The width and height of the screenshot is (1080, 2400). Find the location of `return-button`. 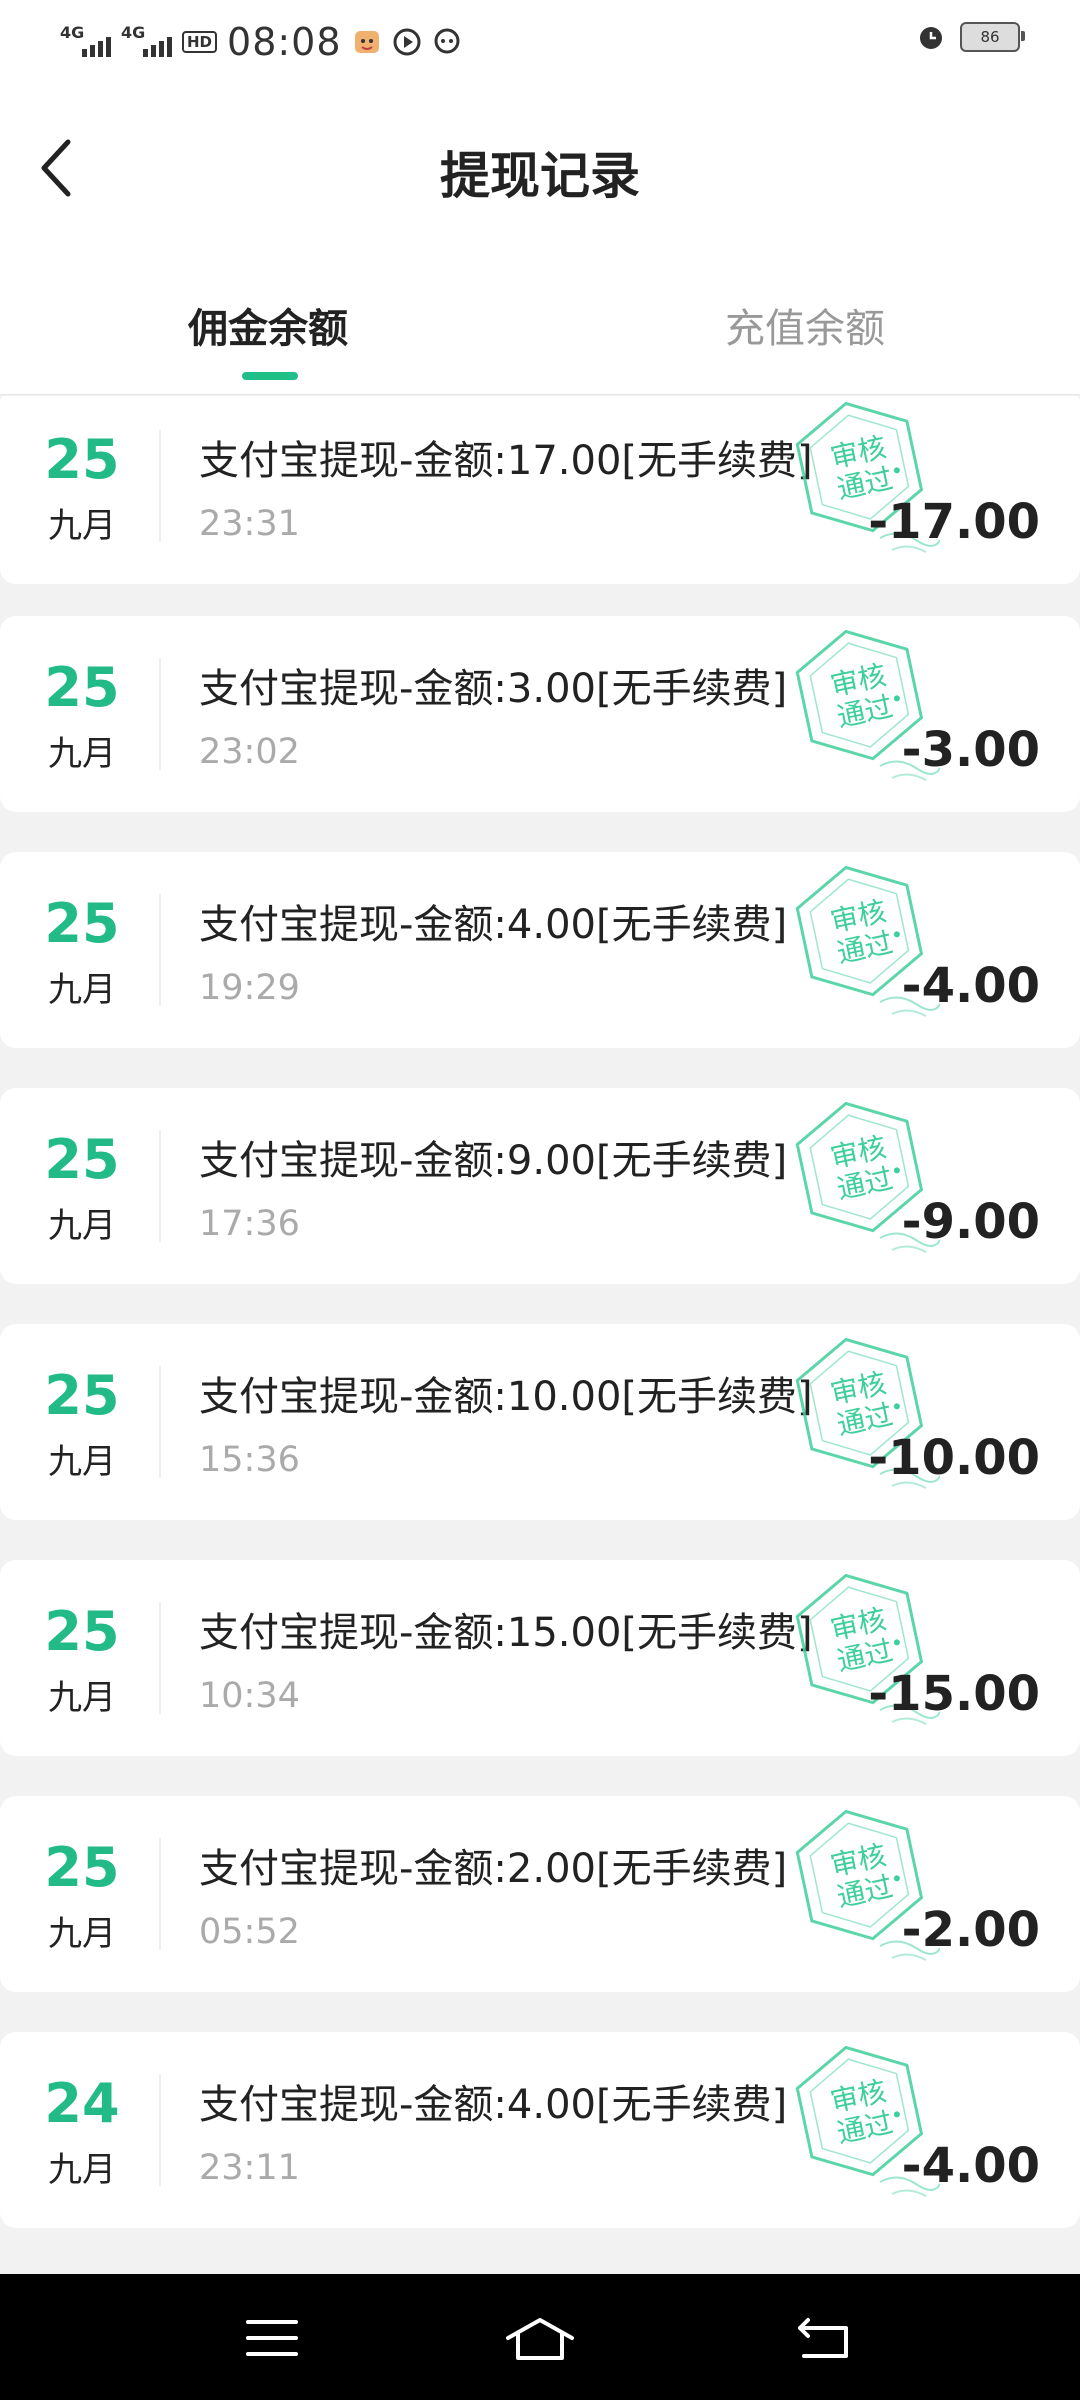

return-button is located at coordinates (824, 2338).